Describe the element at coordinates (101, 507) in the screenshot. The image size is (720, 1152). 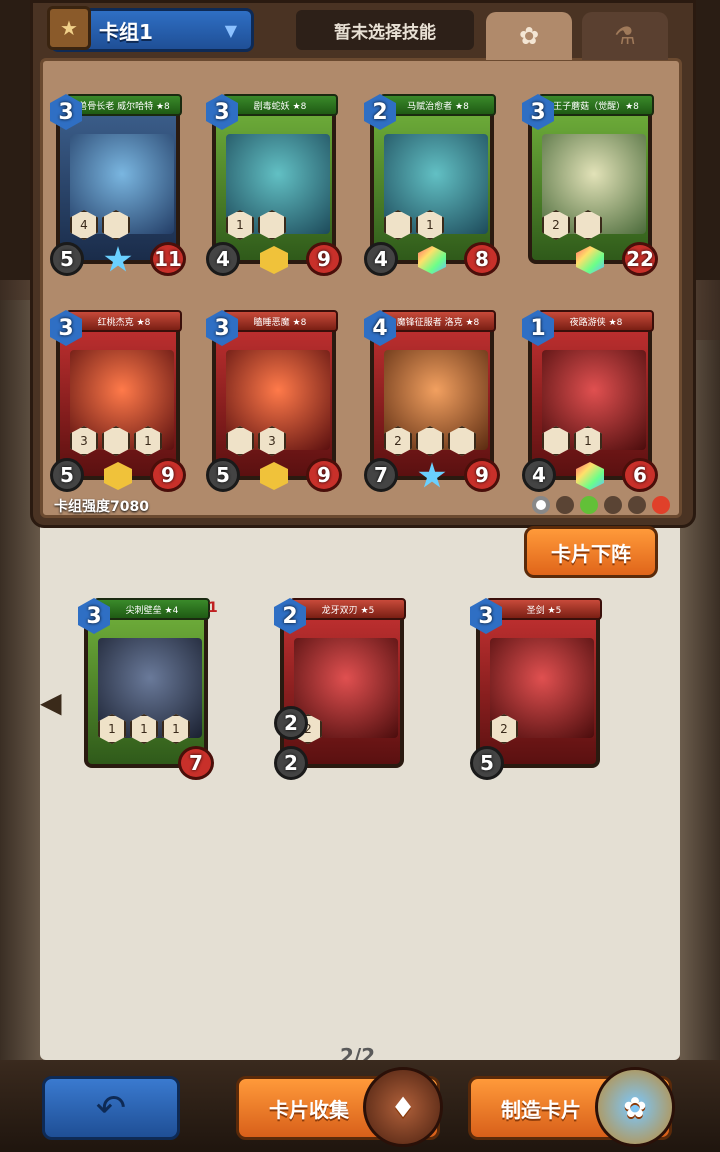
I see `deck-power: 卡组强度7080` at that location.